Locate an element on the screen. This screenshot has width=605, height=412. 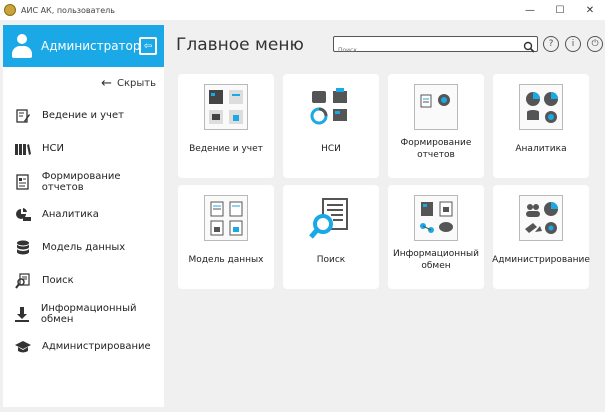
sidebar-item-label: Аналитика is located at coordinates (70, 214).